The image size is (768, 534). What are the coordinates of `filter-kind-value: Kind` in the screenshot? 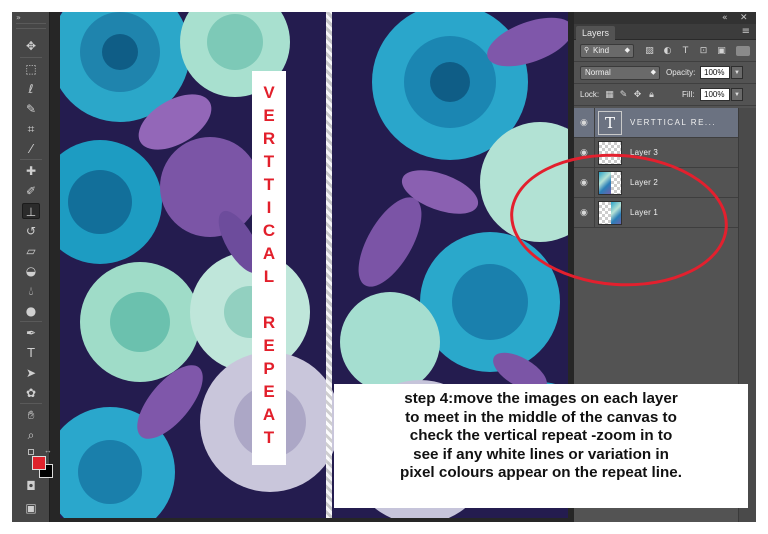 It's located at (601, 50).